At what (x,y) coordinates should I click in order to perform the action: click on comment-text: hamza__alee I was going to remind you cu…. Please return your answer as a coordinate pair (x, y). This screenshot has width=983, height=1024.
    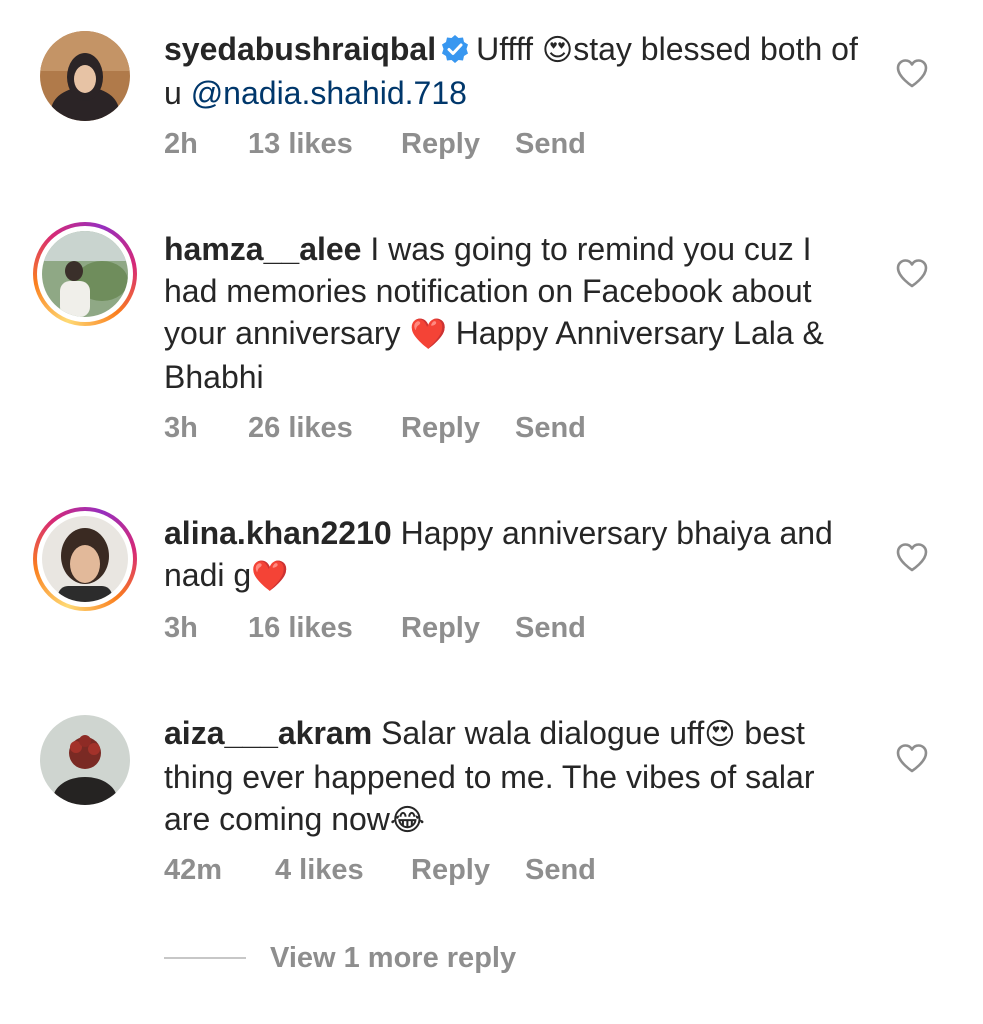
    Looking at the image, I should click on (514, 313).